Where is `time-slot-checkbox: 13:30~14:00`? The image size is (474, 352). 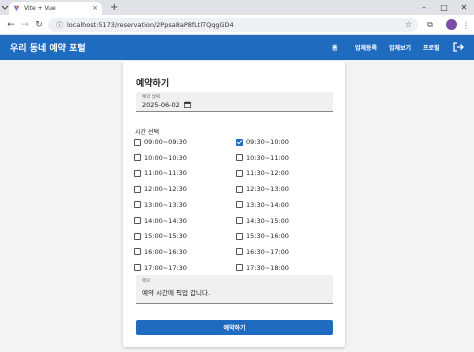
time-slot-checkbox: 13:30~14:00 is located at coordinates (262, 205).